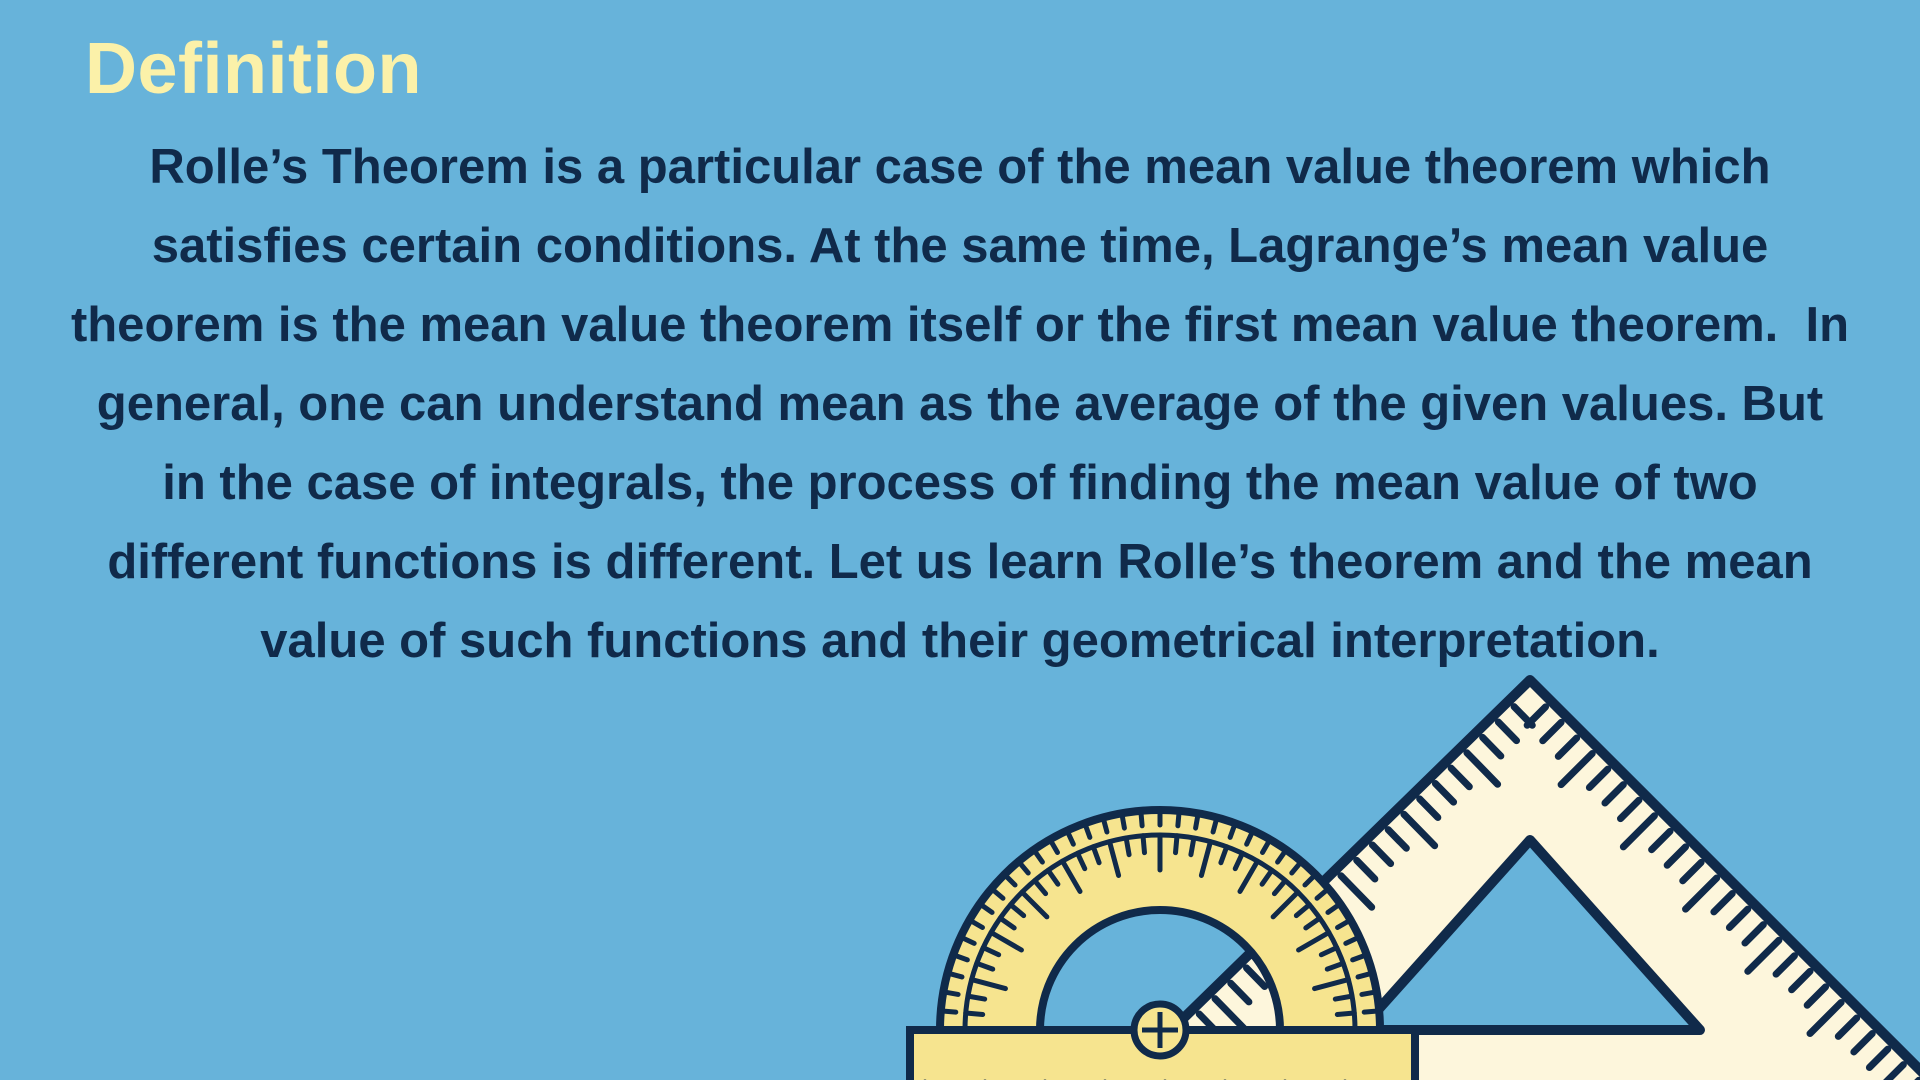 Image resolution: width=1920 pixels, height=1080 pixels. What do you see at coordinates (253, 69) in the screenshot?
I see `slide-title: Definition` at bounding box center [253, 69].